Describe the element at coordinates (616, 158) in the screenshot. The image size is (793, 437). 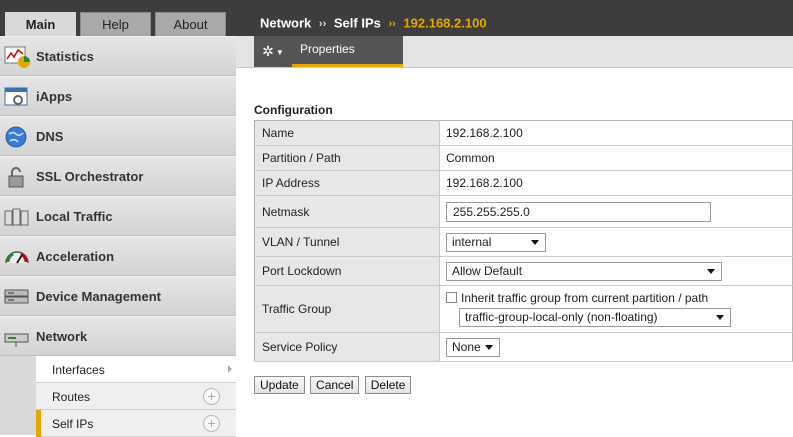
I see `field-value: Common` at that location.